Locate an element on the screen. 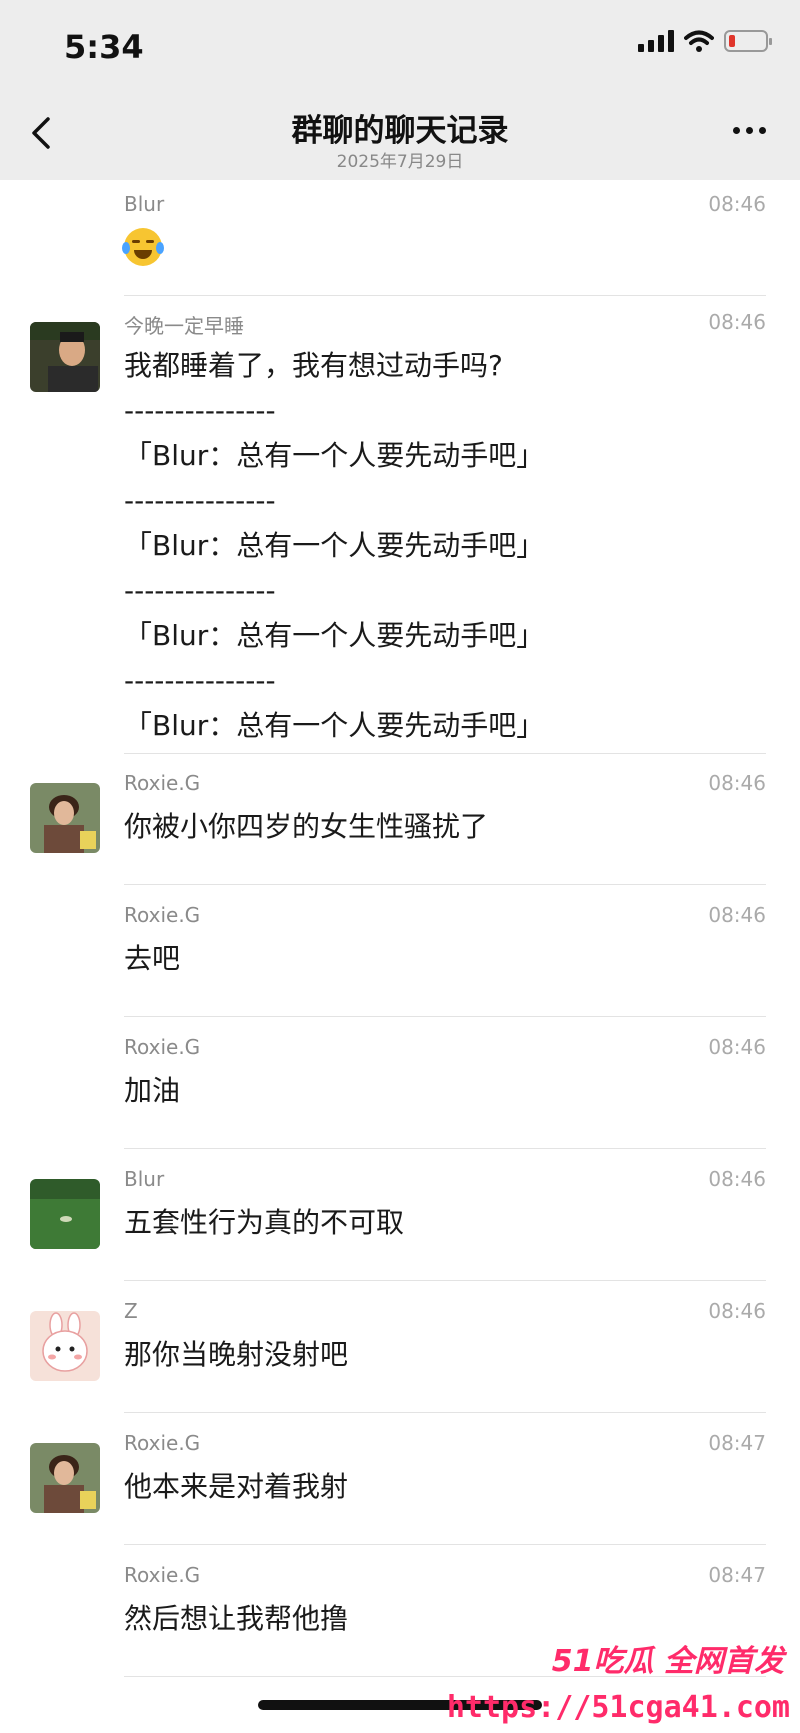 The height and width of the screenshot is (1733, 800). cellular-signal-icon is located at coordinates (656, 41).